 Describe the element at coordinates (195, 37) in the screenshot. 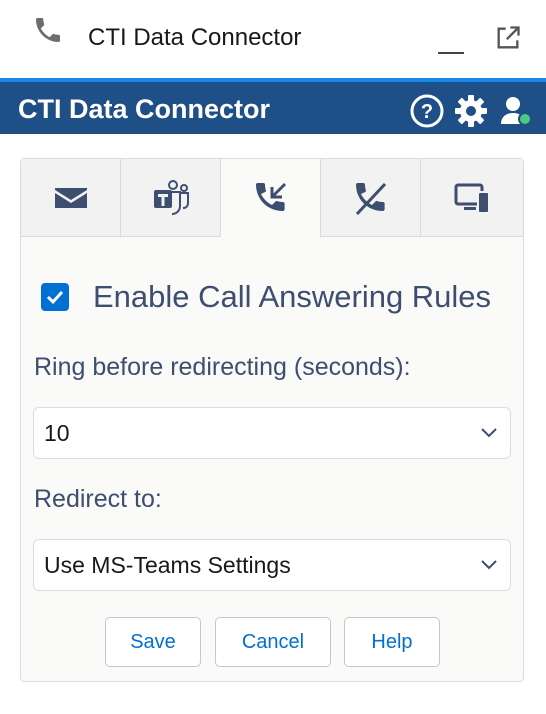

I see `utility-bar-title: CTI Data Connector` at that location.